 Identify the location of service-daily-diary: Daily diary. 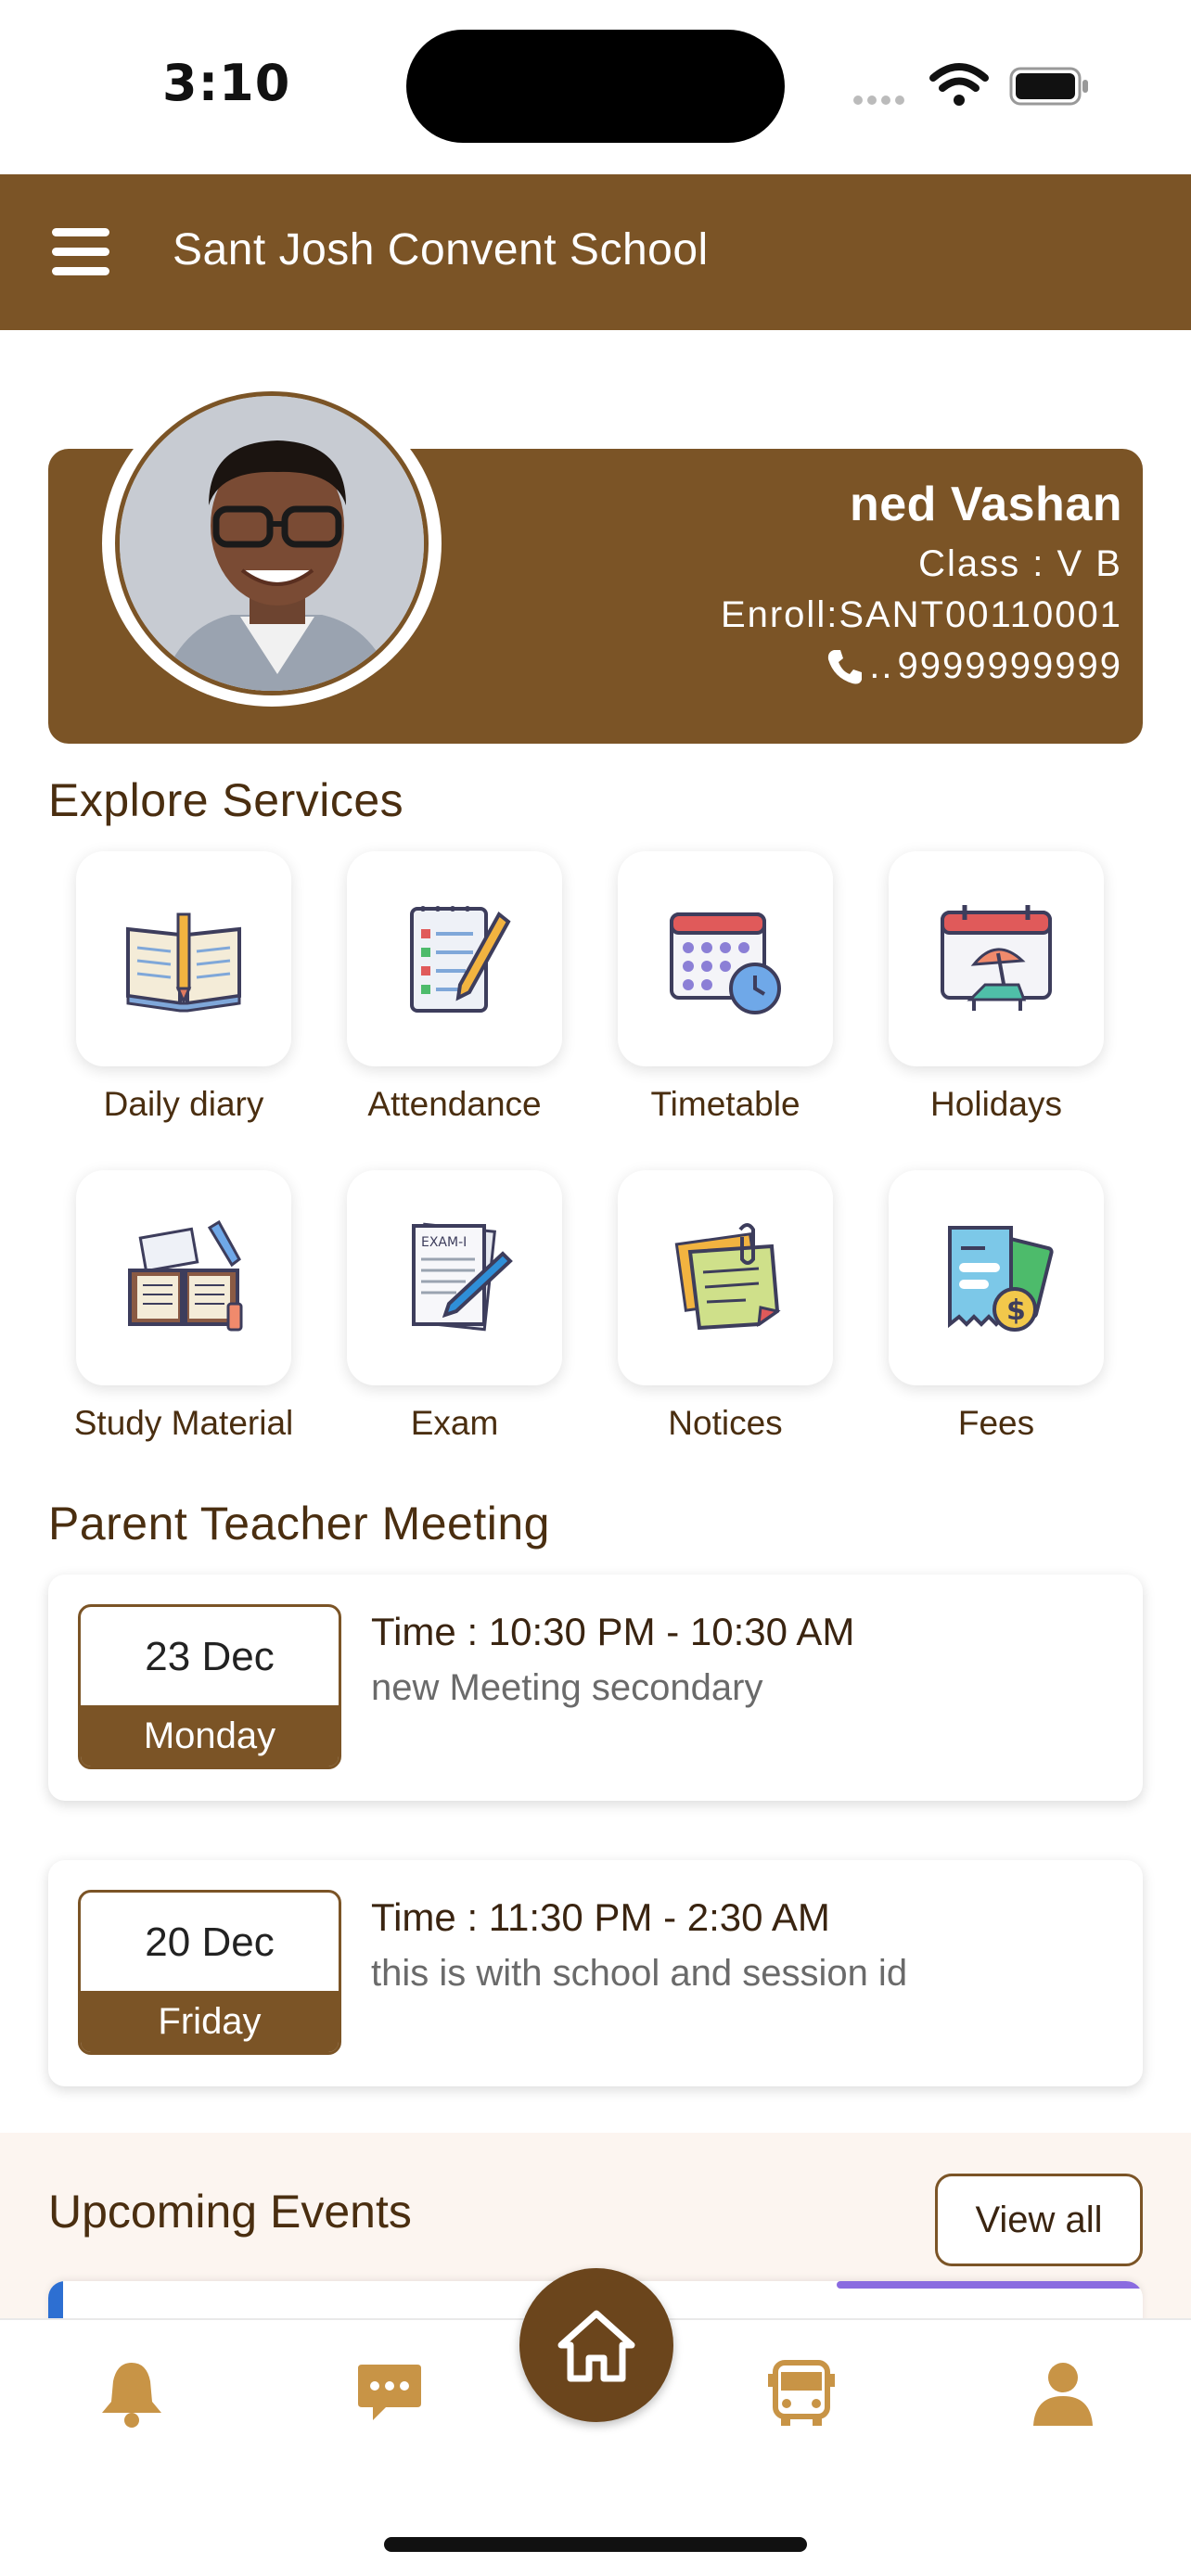
(183, 988).